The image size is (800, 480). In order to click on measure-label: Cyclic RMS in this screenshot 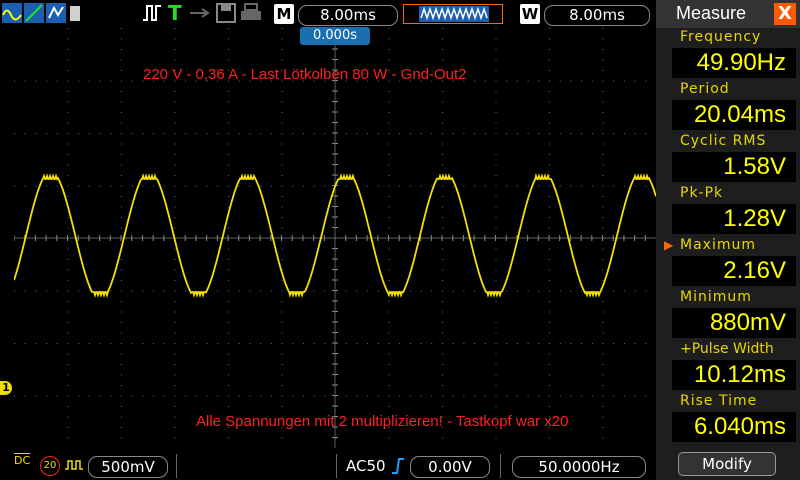, I will do `click(723, 141)`.